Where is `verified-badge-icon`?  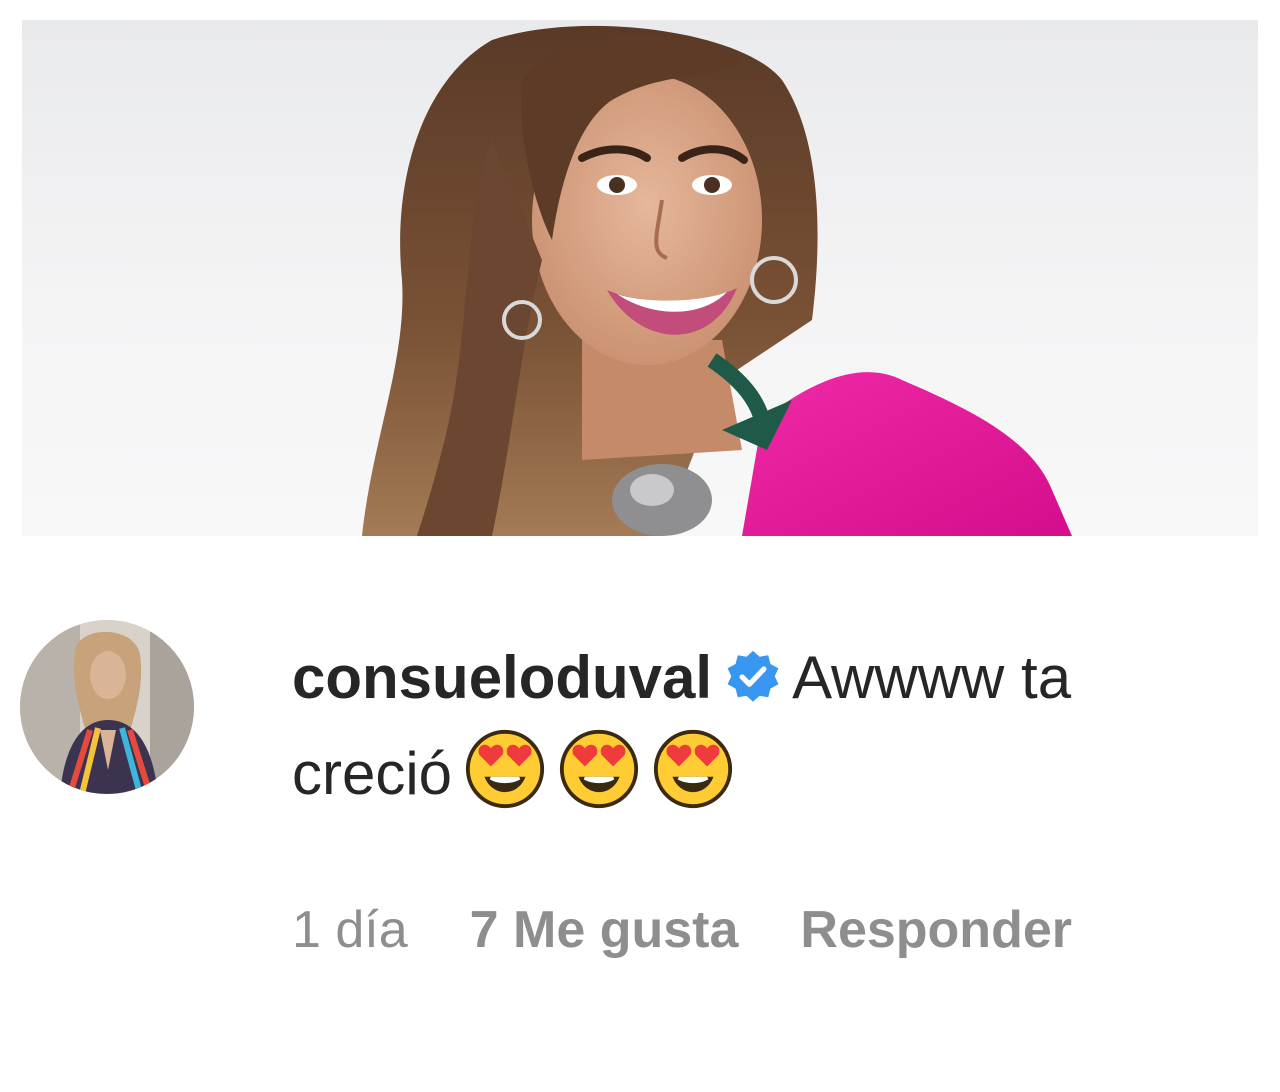
verified-badge-icon is located at coordinates (753, 677).